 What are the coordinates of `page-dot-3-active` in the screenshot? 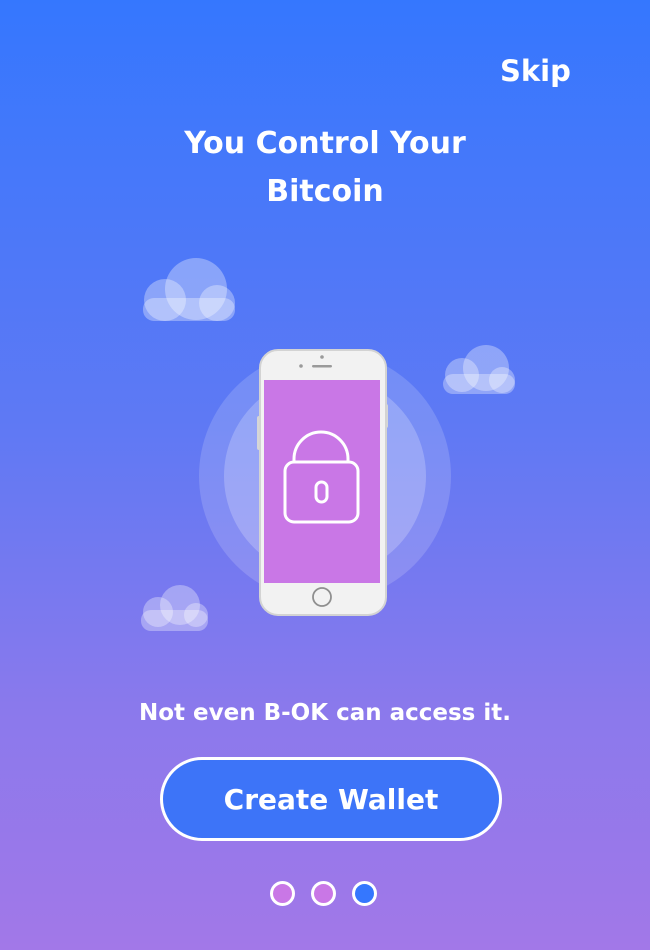 It's located at (364, 893).